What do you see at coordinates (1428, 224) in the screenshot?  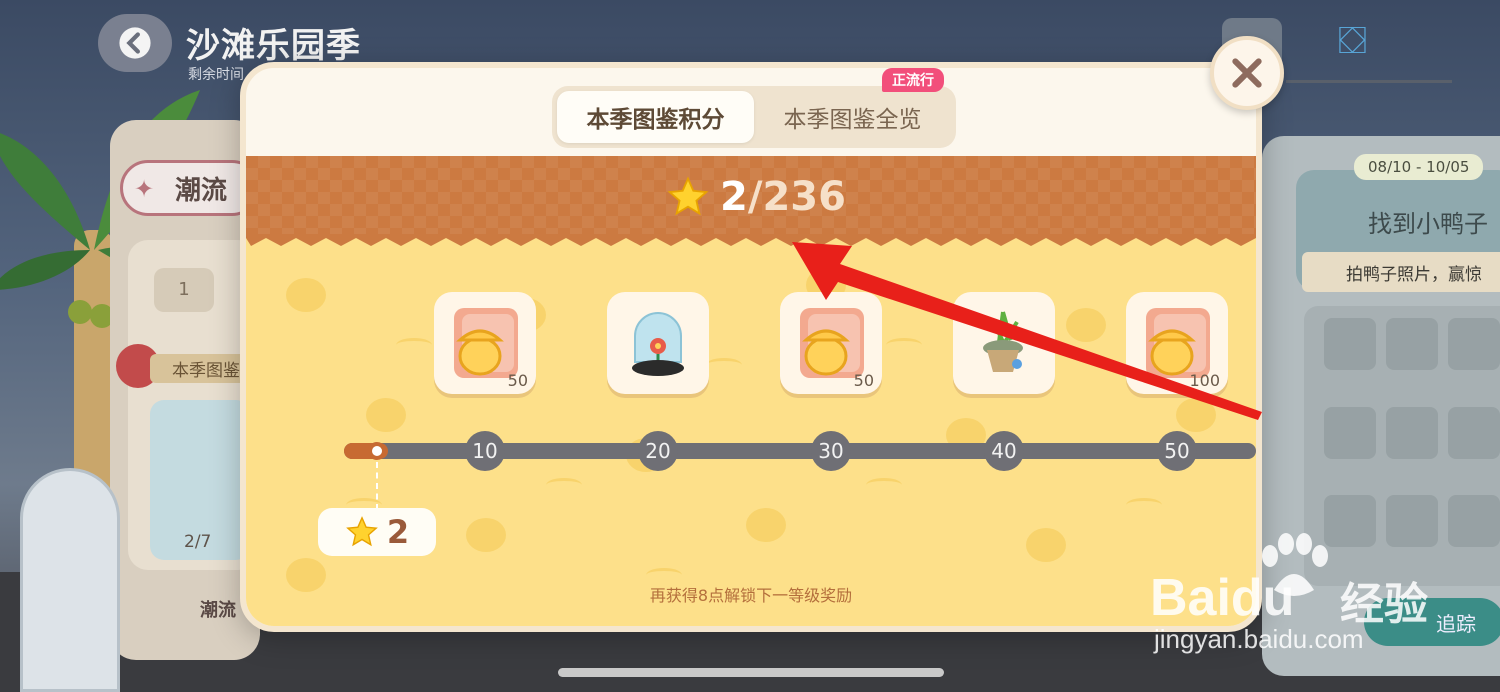 I see `event-title: 找到小鸭子` at bounding box center [1428, 224].